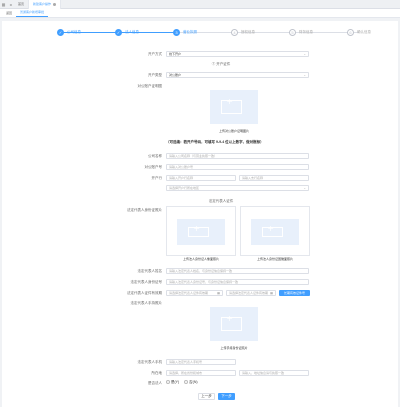 Image resolution: width=400 pixels, height=407 pixels. I want to click on account-type-label: 开户类型, so click(155, 75).